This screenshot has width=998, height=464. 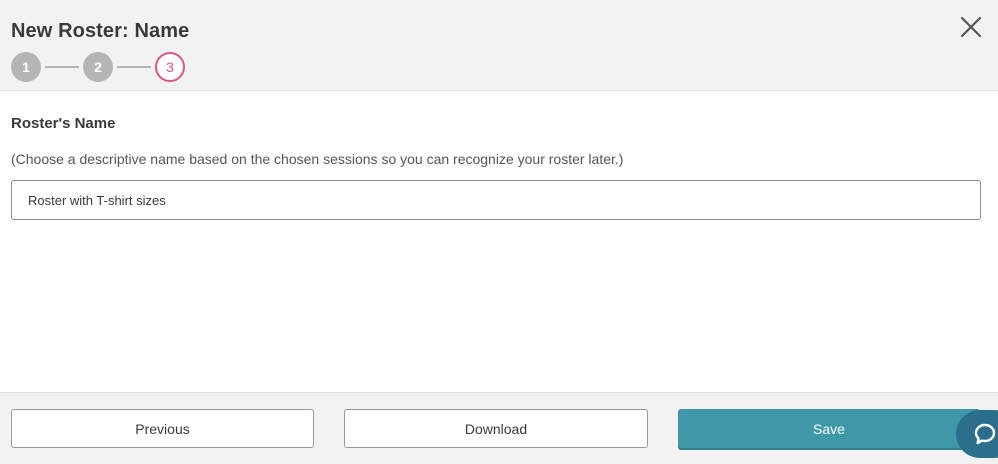 What do you see at coordinates (63, 123) in the screenshot?
I see `roster-name-label: Roster's Name` at bounding box center [63, 123].